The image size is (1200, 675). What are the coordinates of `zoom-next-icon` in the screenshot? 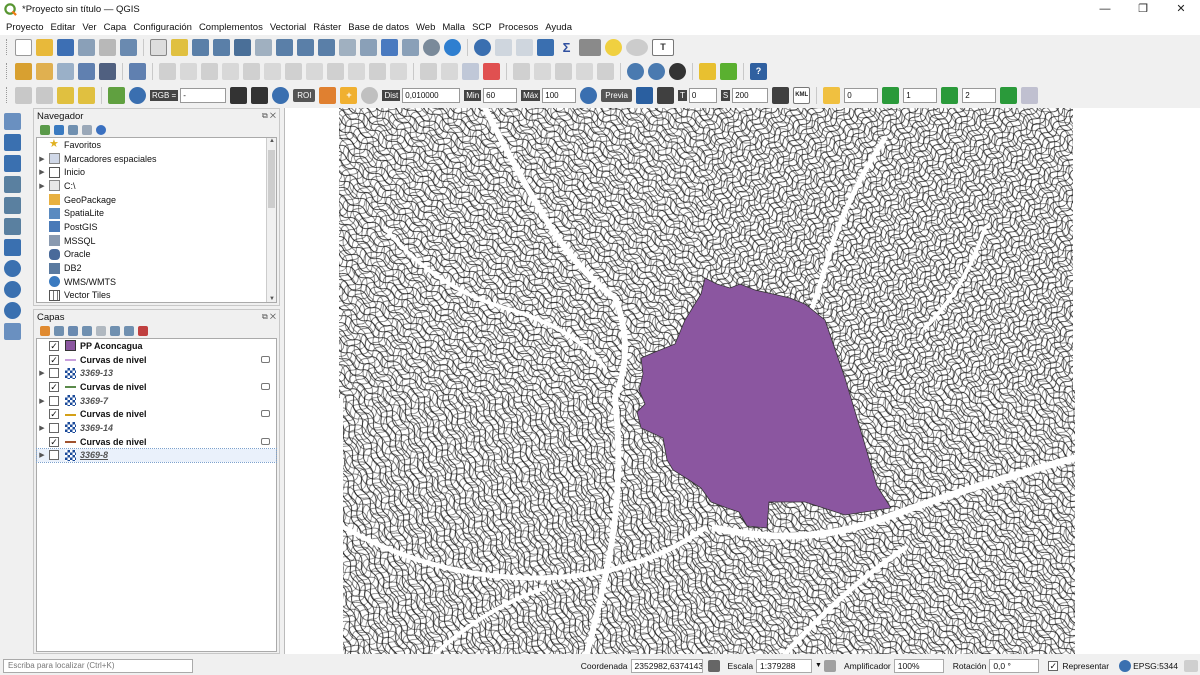 It's located at (347, 47).